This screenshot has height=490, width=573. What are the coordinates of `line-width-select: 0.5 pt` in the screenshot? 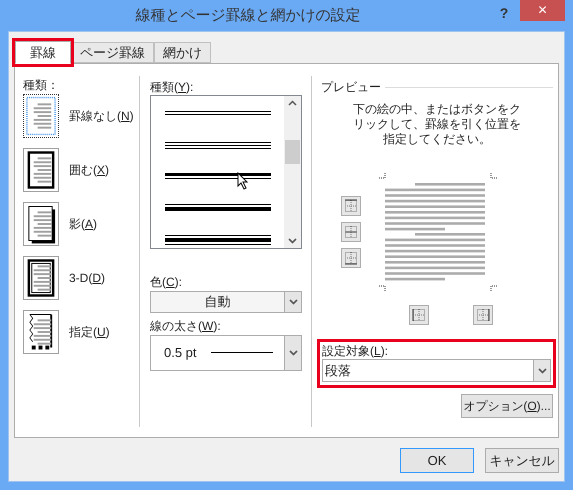 It's located at (226, 353).